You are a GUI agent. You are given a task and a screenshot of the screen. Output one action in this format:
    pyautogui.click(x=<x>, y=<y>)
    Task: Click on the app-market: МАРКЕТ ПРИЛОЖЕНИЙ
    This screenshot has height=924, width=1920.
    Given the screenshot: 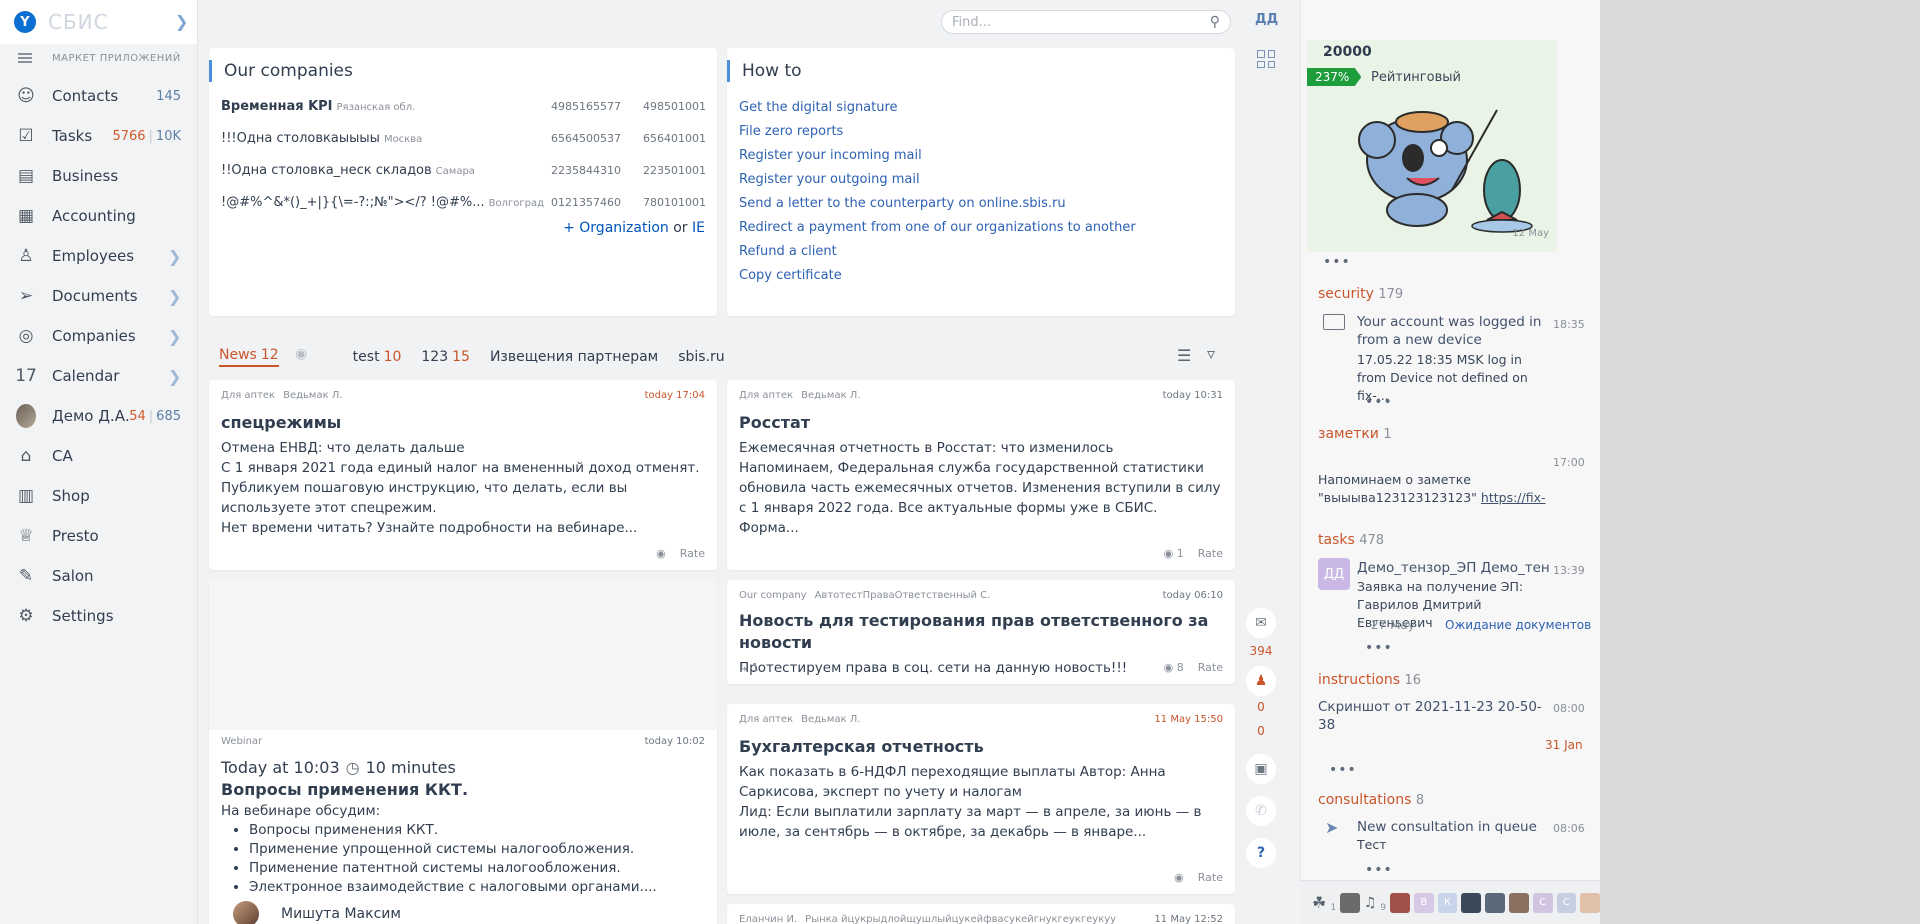 What is the action you would take?
    pyautogui.click(x=98, y=58)
    